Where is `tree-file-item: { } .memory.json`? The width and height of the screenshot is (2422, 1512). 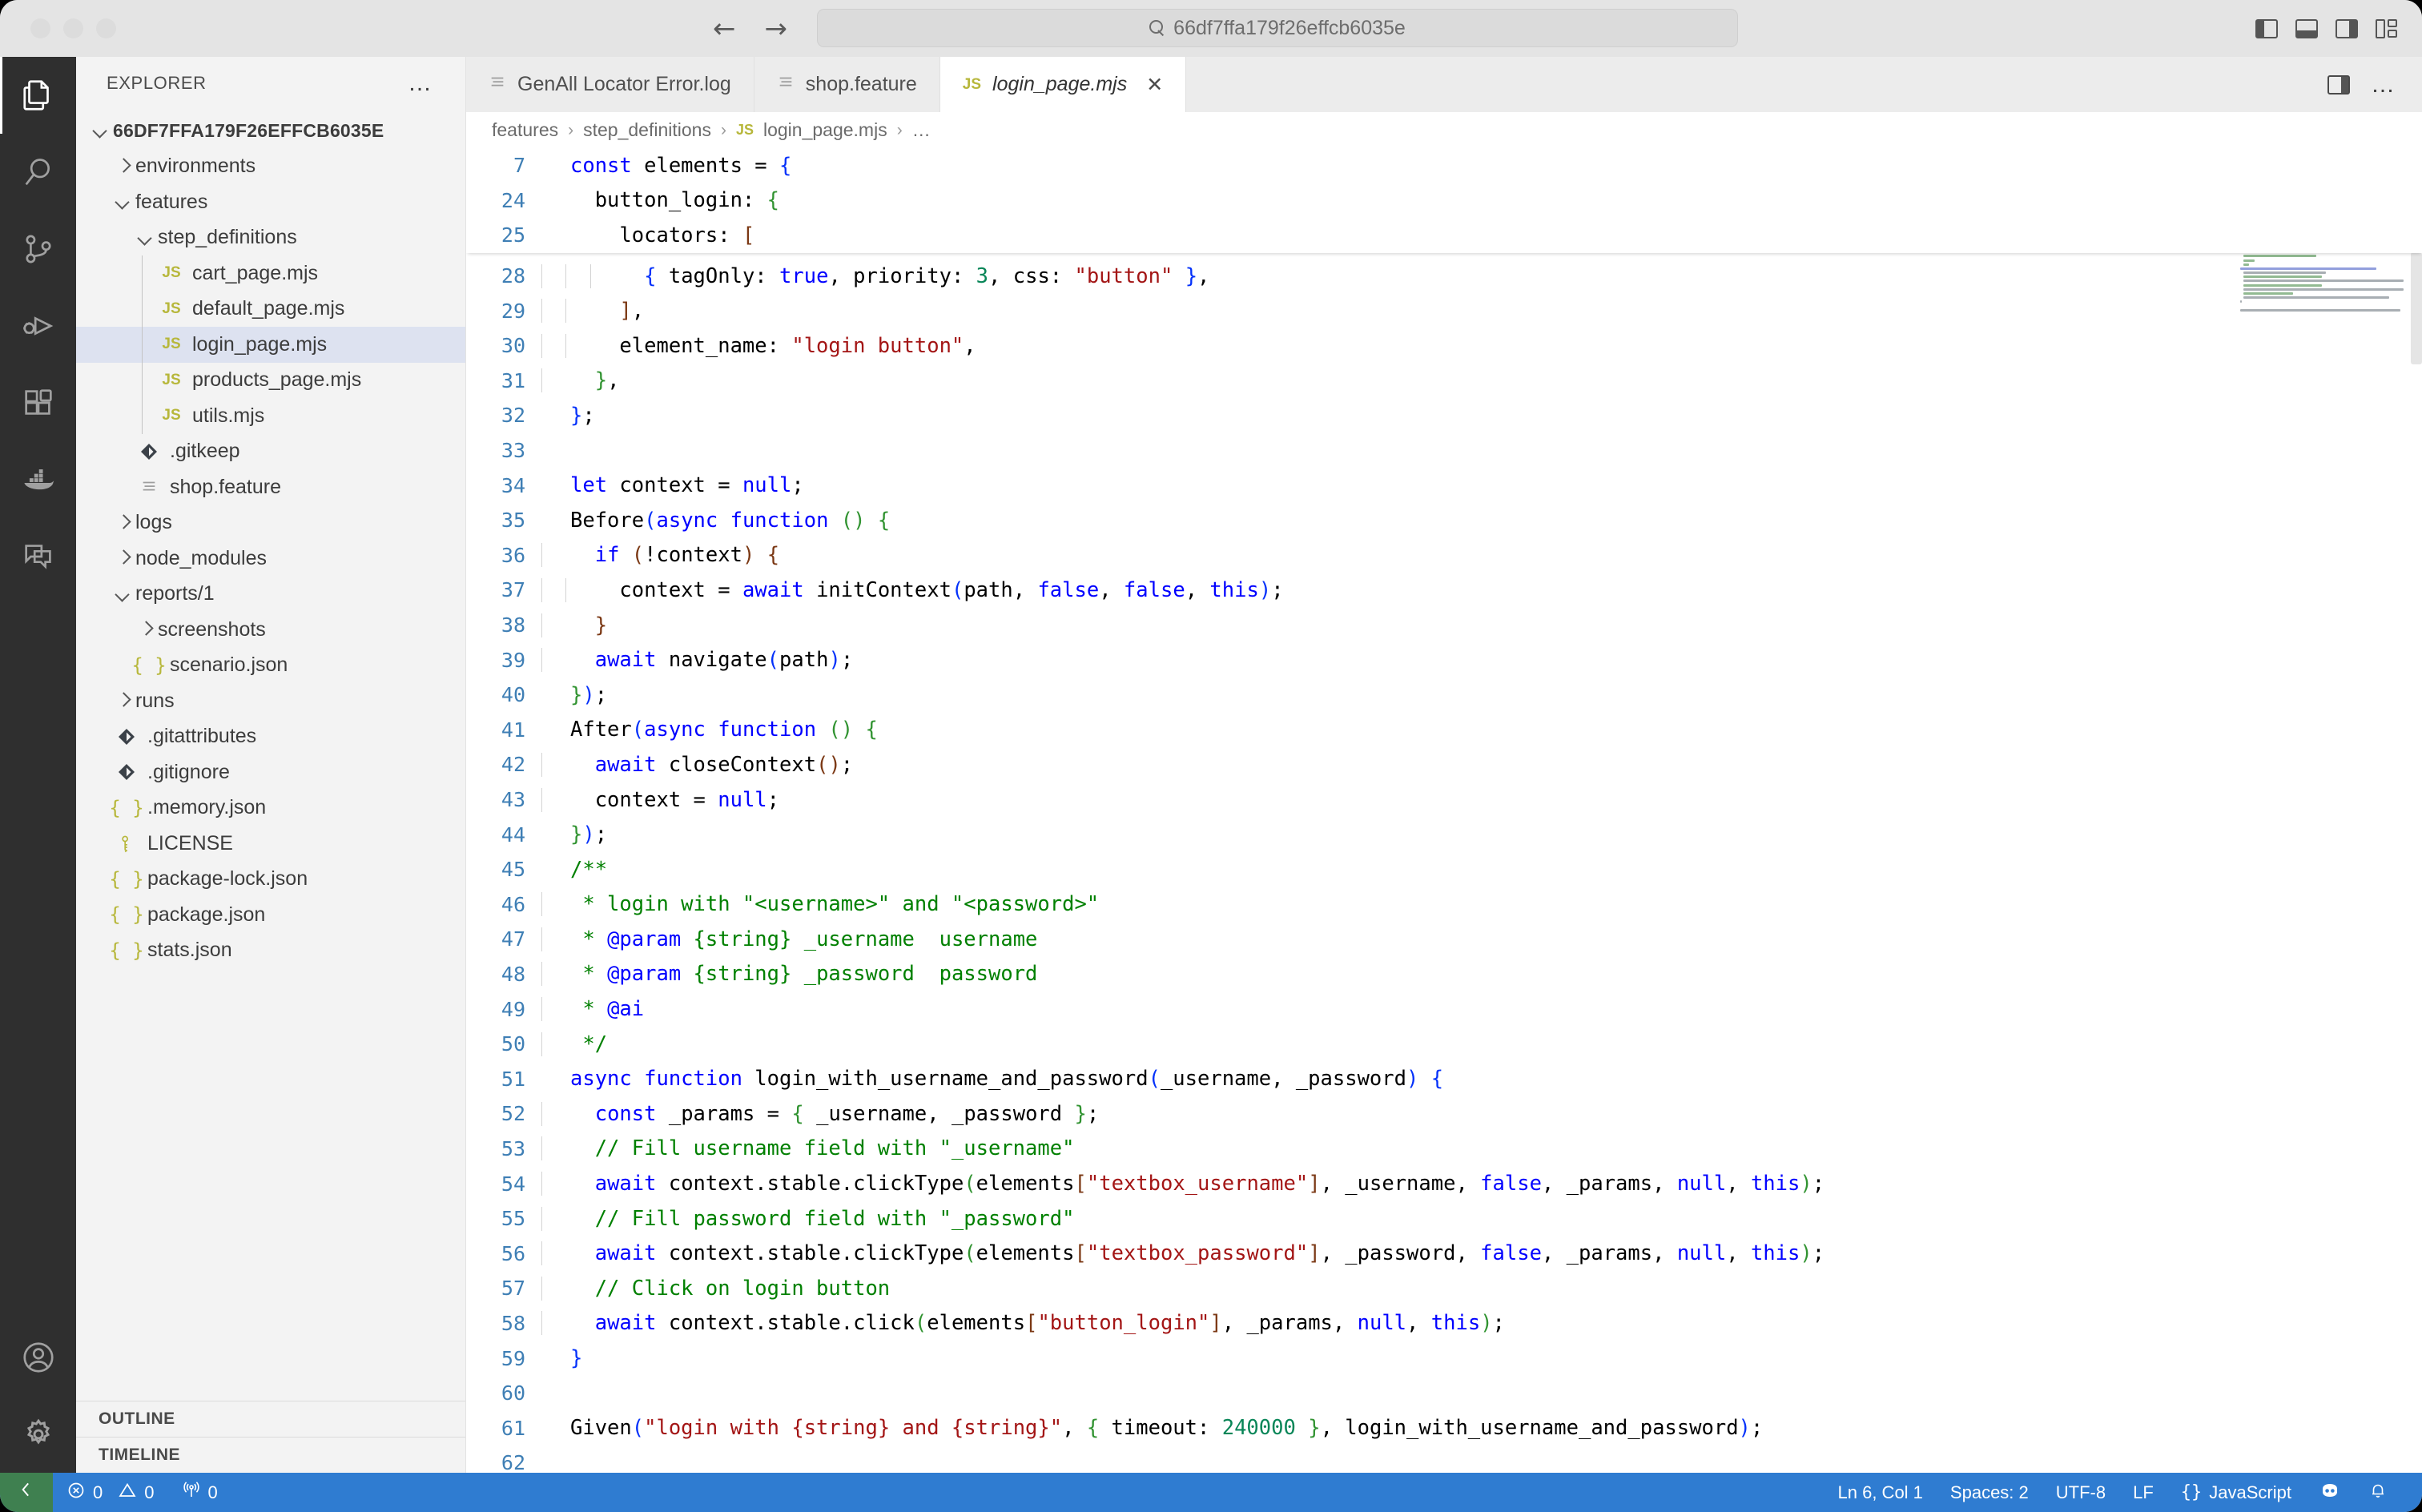 tree-file-item: { } .memory.json is located at coordinates (270, 808).